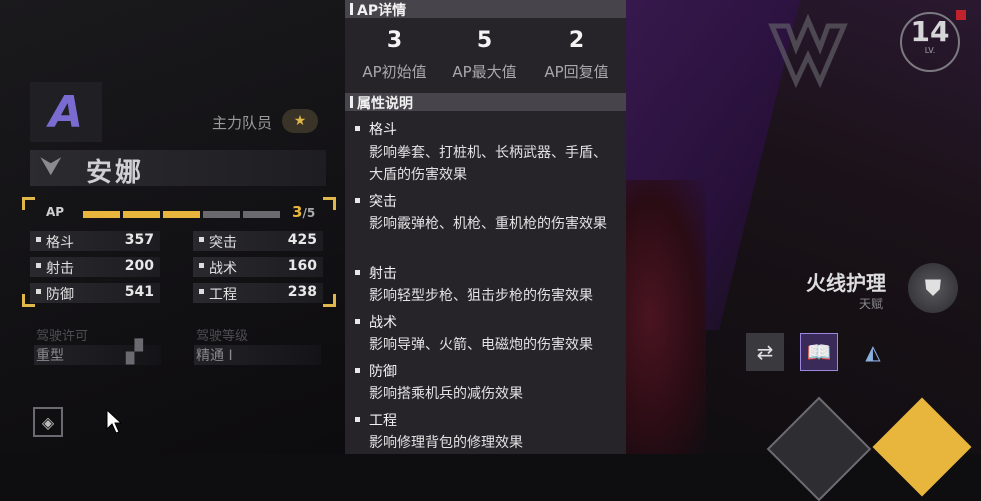  Describe the element at coordinates (576, 40) in the screenshot. I see `ap-recover-value: 2` at that location.